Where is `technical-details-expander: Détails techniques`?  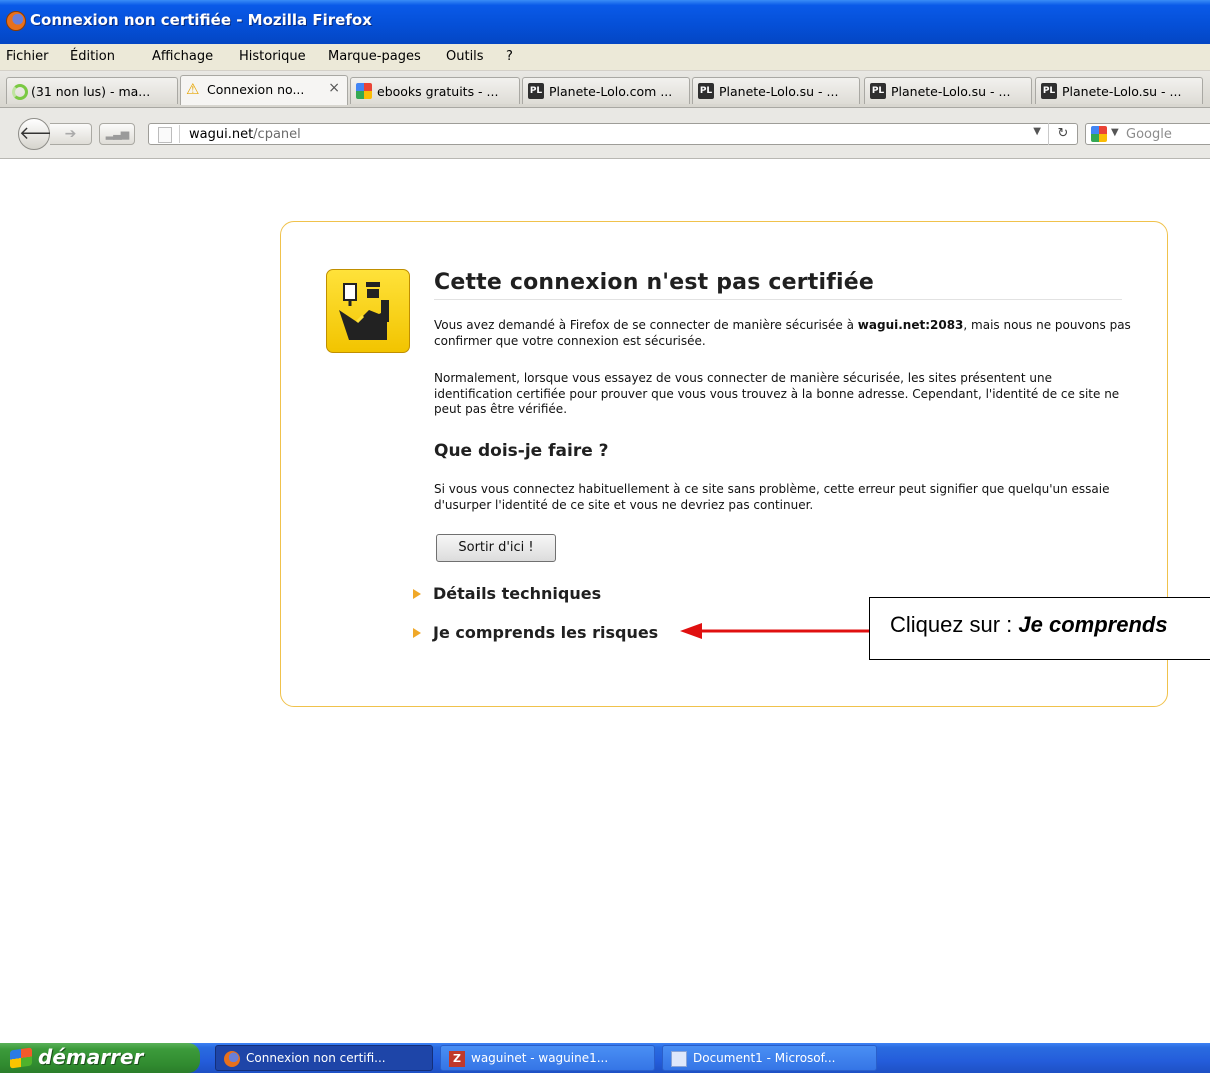
technical-details-expander: Détails techniques is located at coordinates (507, 593).